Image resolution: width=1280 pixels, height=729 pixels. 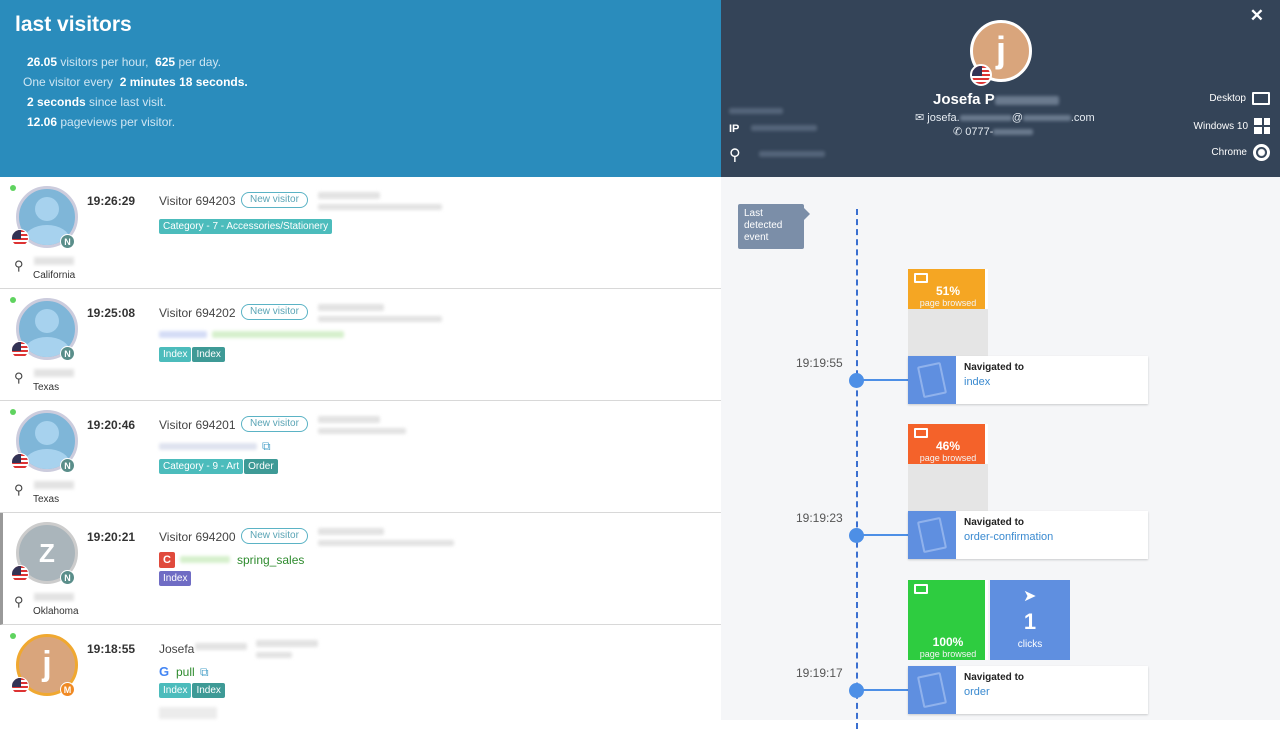 What do you see at coordinates (1220, 126) in the screenshot?
I see `os-label: Windows 10` at bounding box center [1220, 126].